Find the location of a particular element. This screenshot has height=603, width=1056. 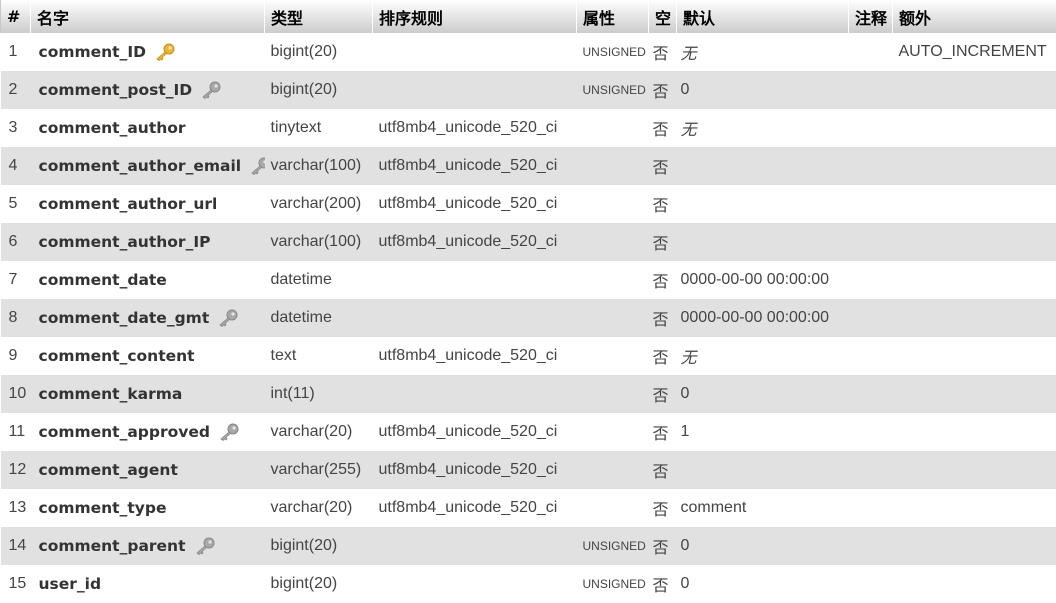

row-number-text: 14 is located at coordinates (18, 545).